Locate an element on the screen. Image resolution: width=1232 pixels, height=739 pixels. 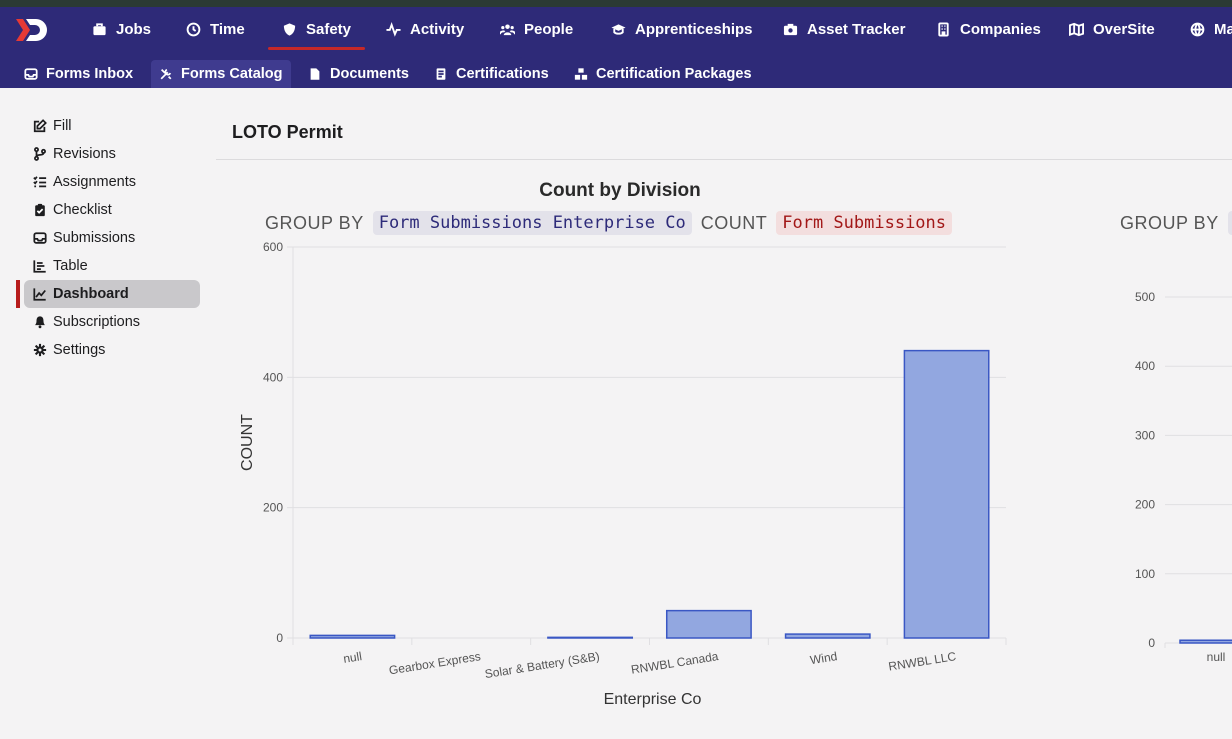
sidebar-item-label: Submissions is located at coordinates (94, 238).